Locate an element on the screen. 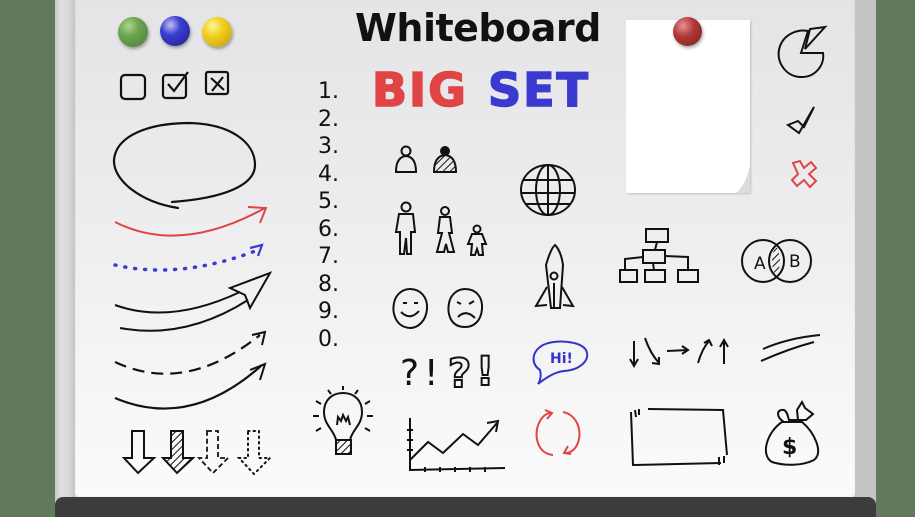  board-title: Whiteboard is located at coordinates (478, 28).